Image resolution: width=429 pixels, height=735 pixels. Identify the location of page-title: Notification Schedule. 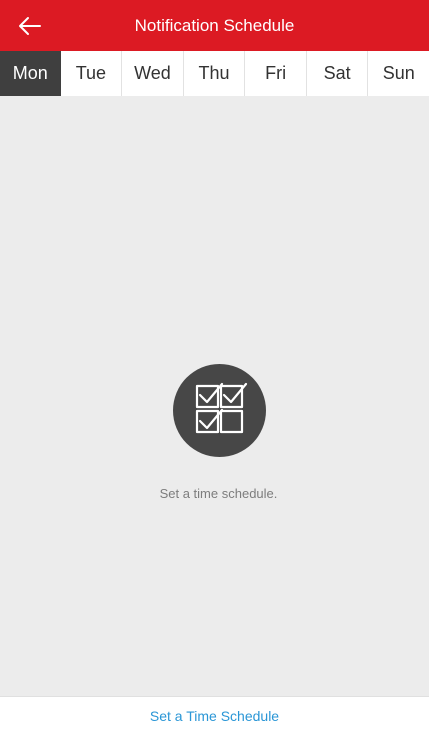
(214, 25).